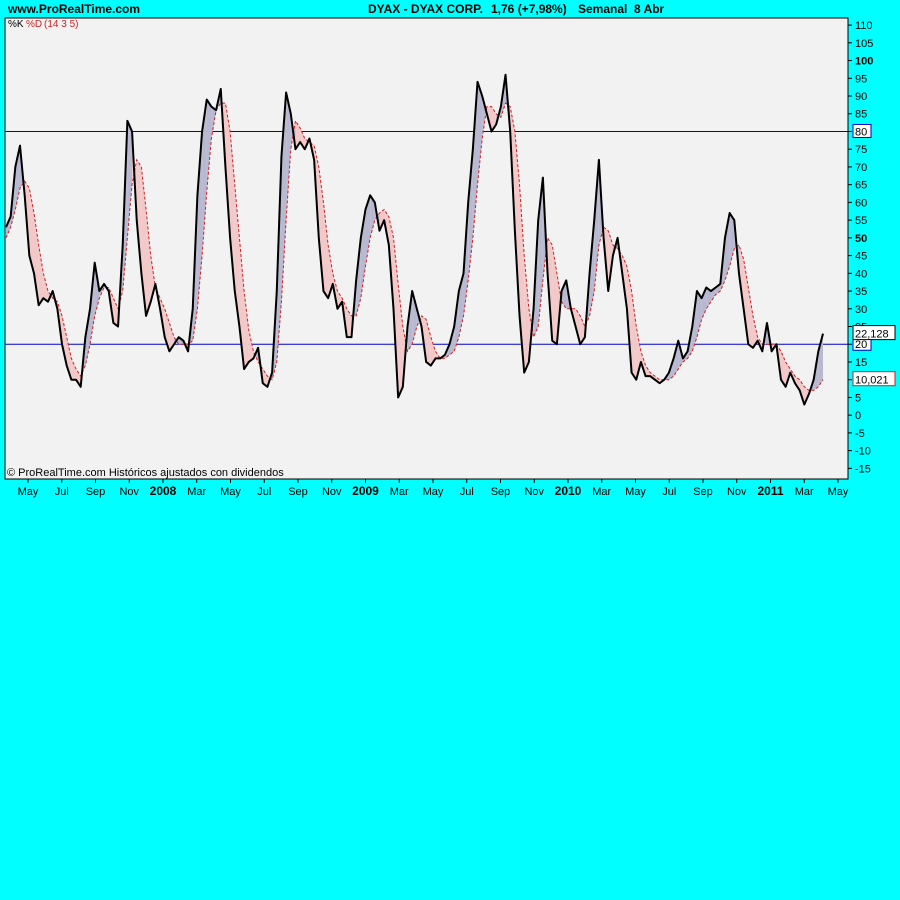  Describe the element at coordinates (861, 132) in the screenshot. I see `reference-line-label: 80` at that location.